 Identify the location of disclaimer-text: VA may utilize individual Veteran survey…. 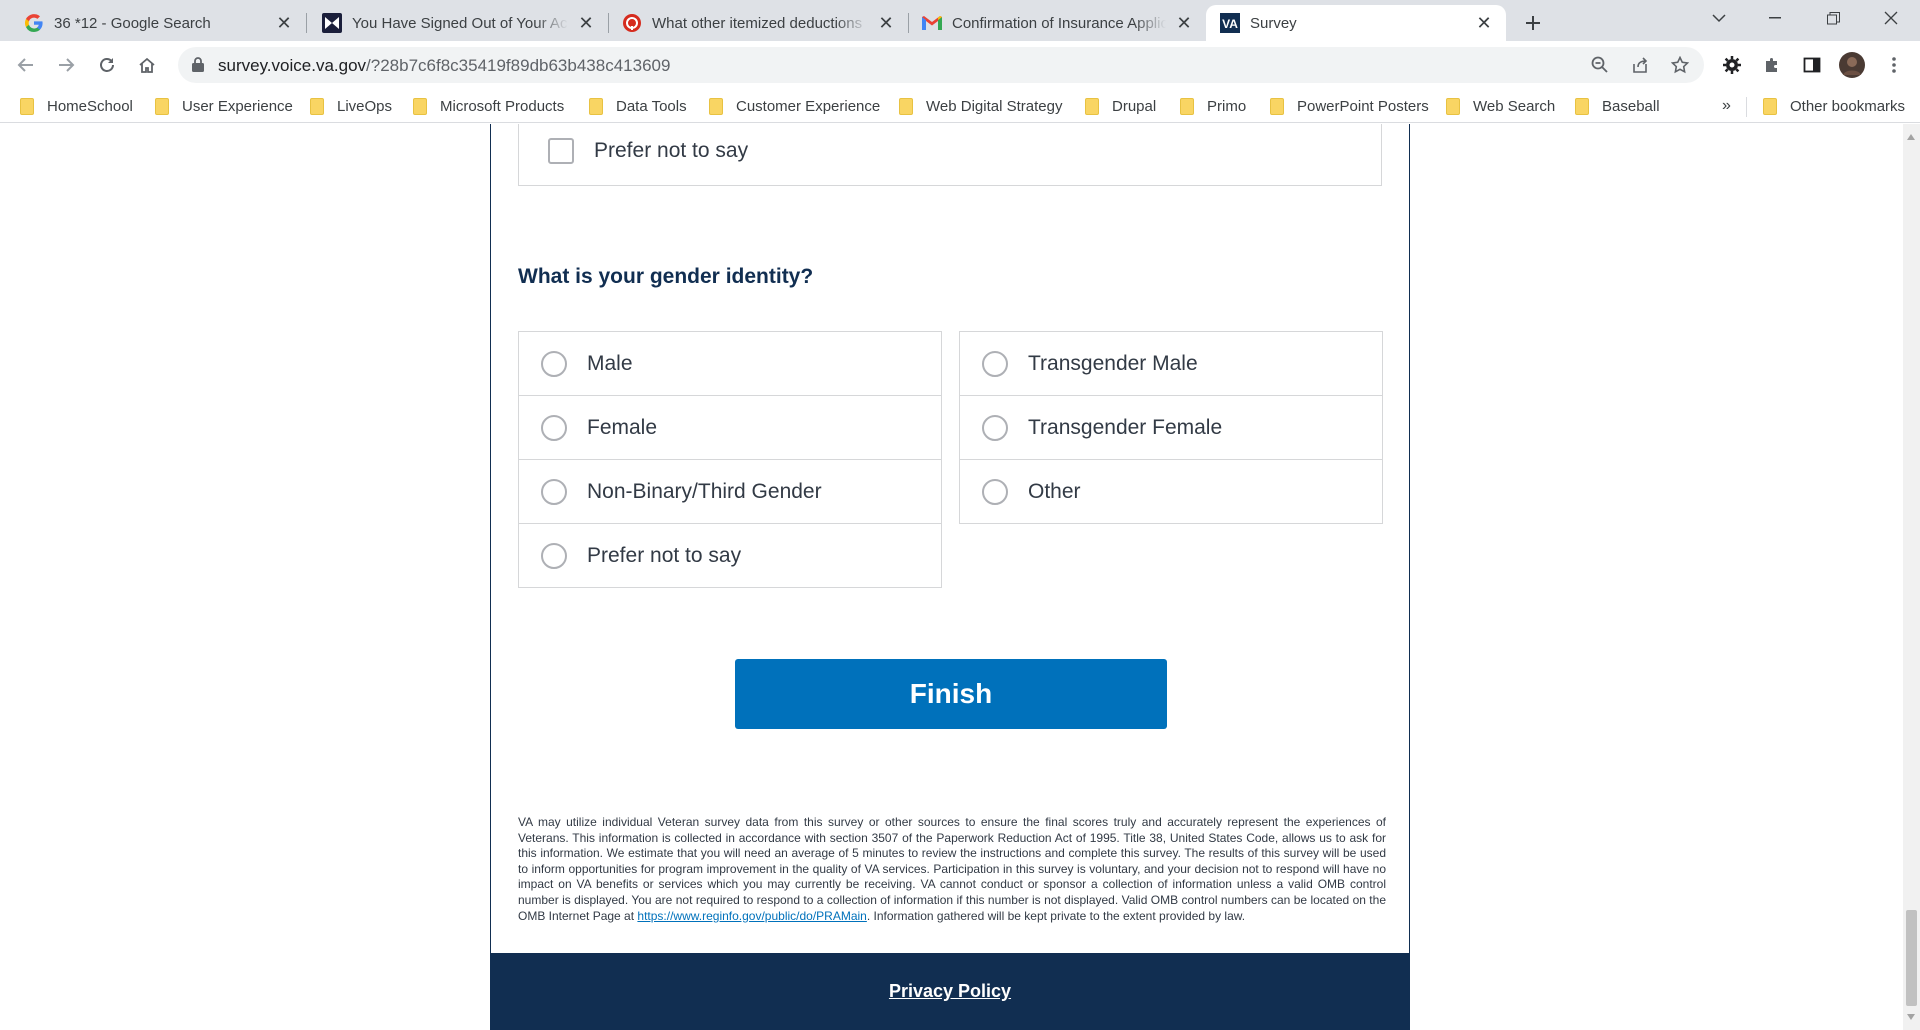
(952, 869).